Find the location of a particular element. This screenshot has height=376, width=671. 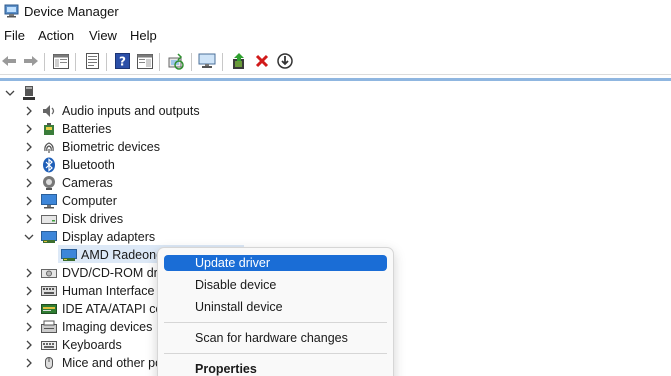

toolbar-divider is located at coordinates (335, 79).